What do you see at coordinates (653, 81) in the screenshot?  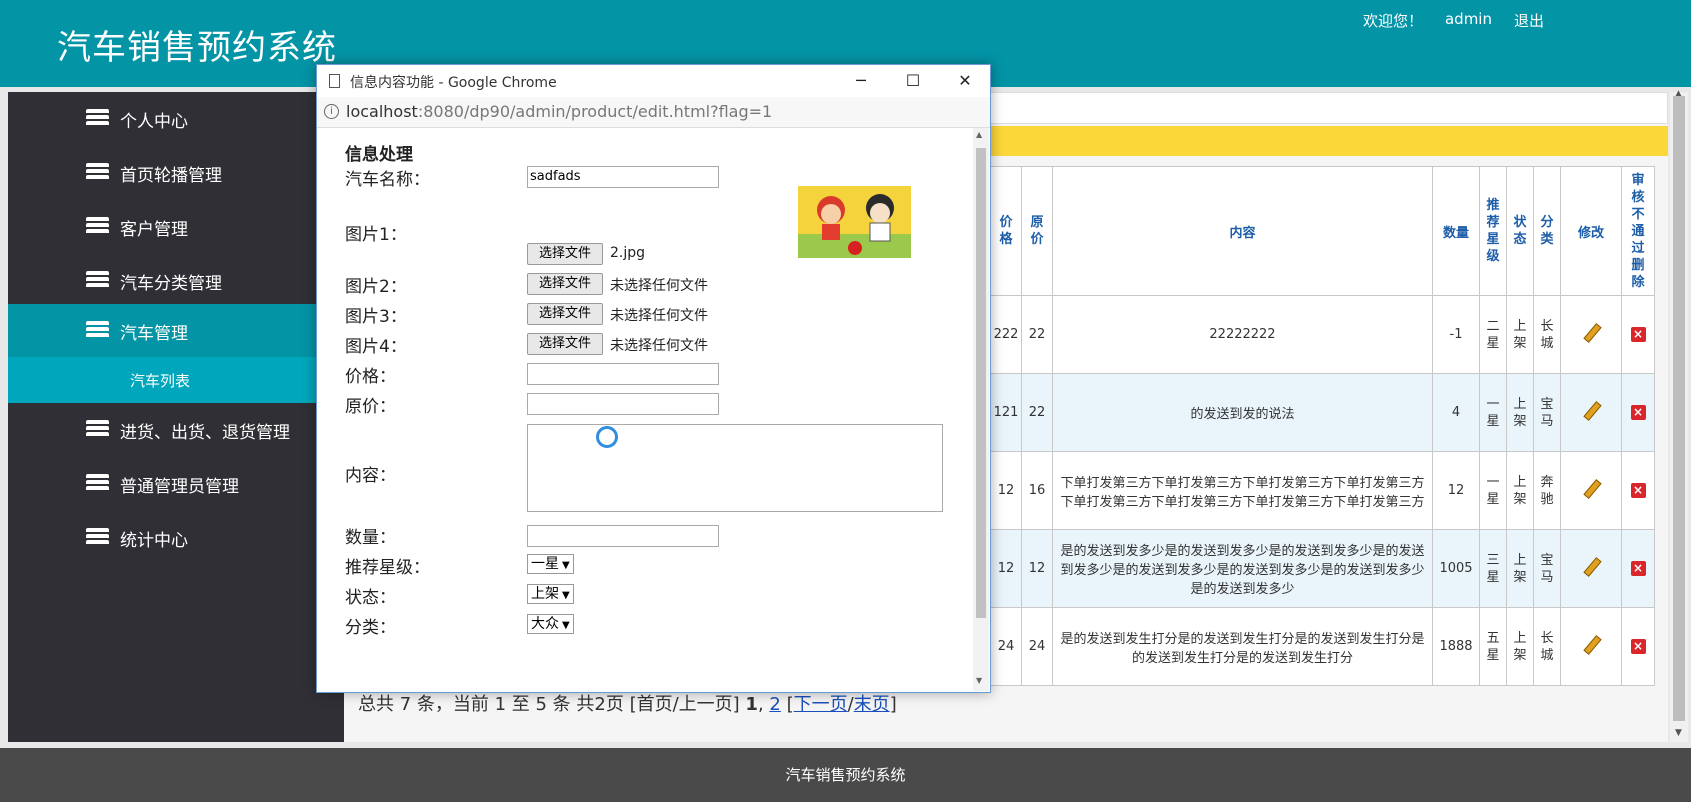 I see `popup-titlebar: 信息内容功能 - Google Chrome ─ ☐ ✕` at bounding box center [653, 81].